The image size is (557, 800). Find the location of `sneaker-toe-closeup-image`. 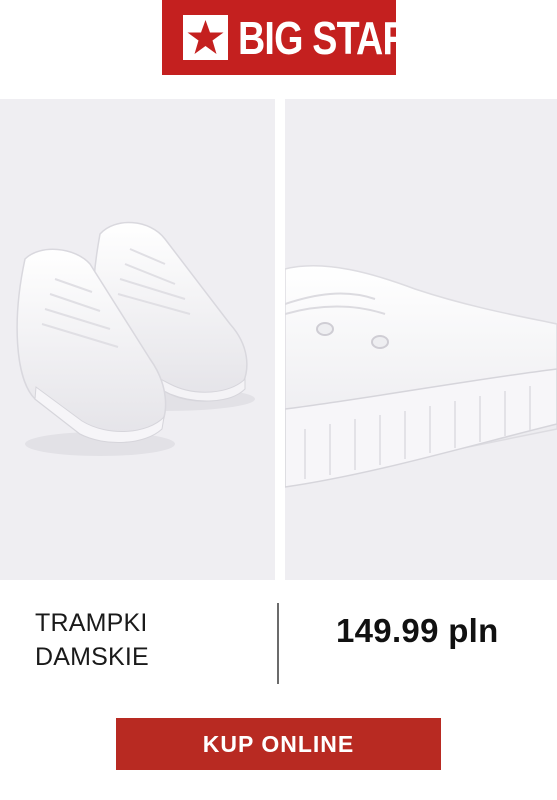

sneaker-toe-closeup-image is located at coordinates (421, 376).